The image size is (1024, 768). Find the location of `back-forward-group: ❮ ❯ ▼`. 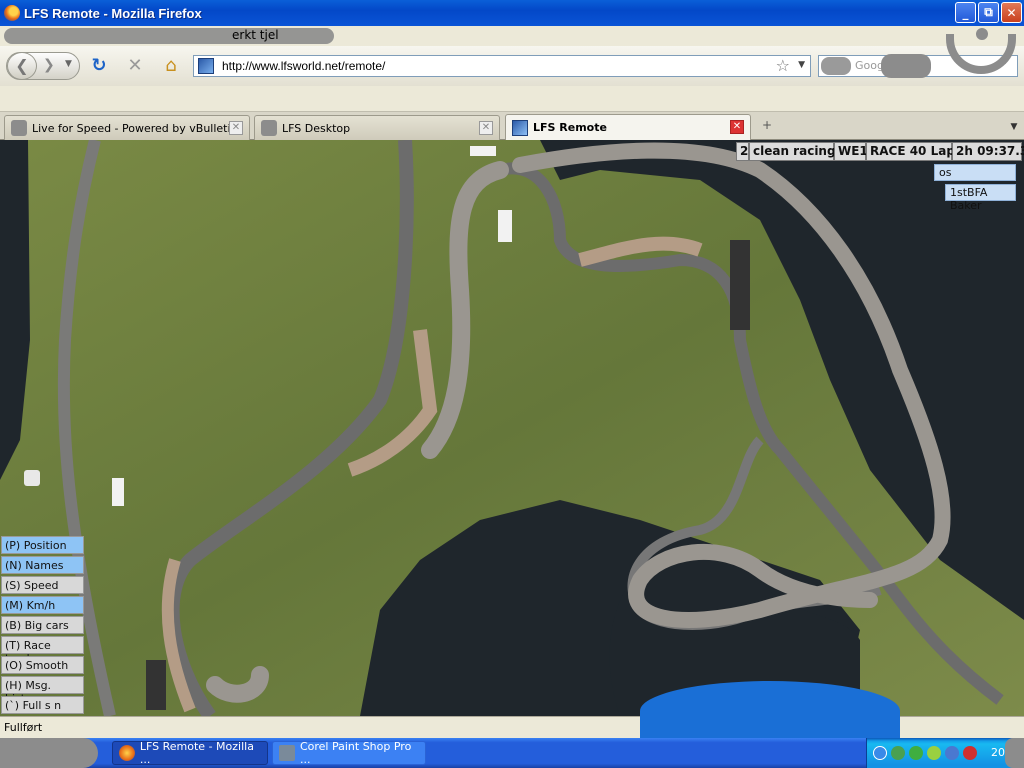

back-forward-group: ❮ ❯ ▼ is located at coordinates (43, 66).